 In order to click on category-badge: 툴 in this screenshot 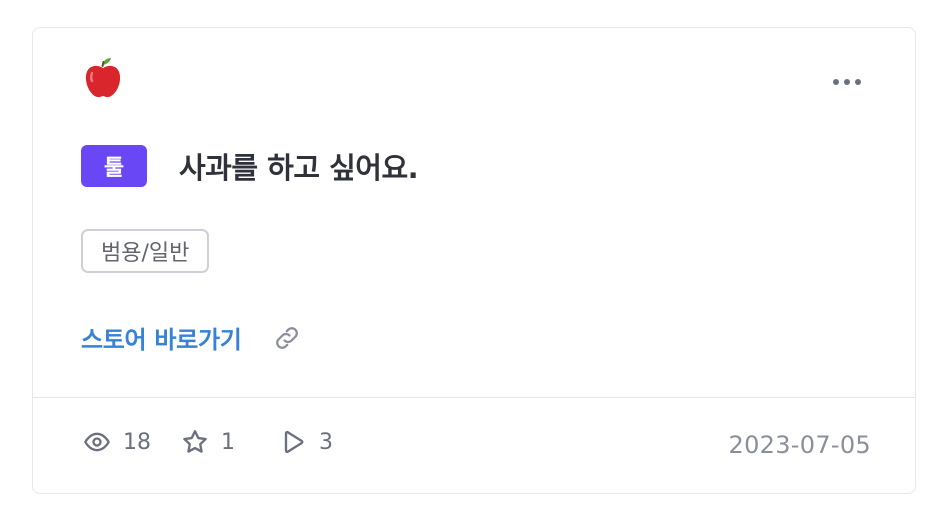, I will do `click(114, 166)`.